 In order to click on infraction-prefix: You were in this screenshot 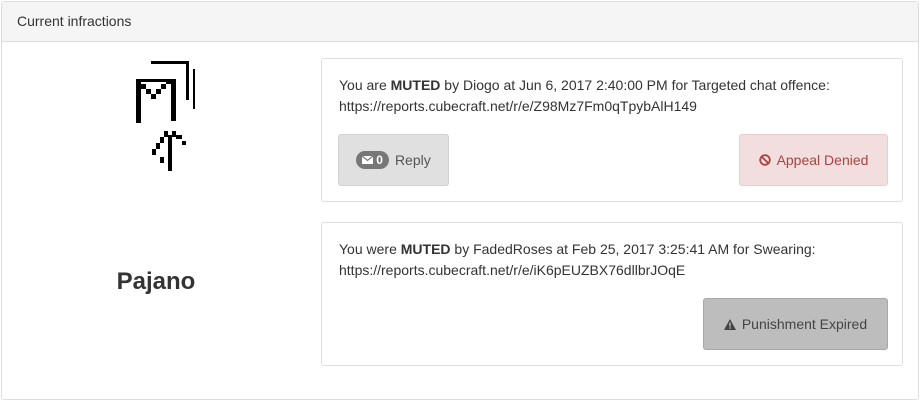, I will do `click(370, 249)`.